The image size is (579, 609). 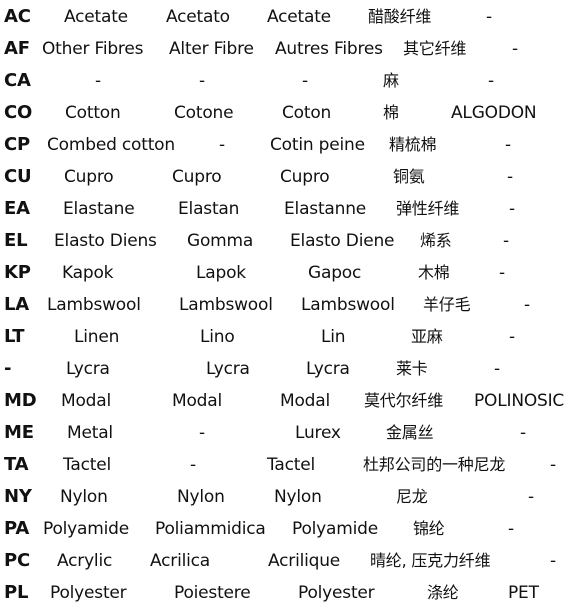 I want to click on fibre-name-english: Modal, so click(x=86, y=401).